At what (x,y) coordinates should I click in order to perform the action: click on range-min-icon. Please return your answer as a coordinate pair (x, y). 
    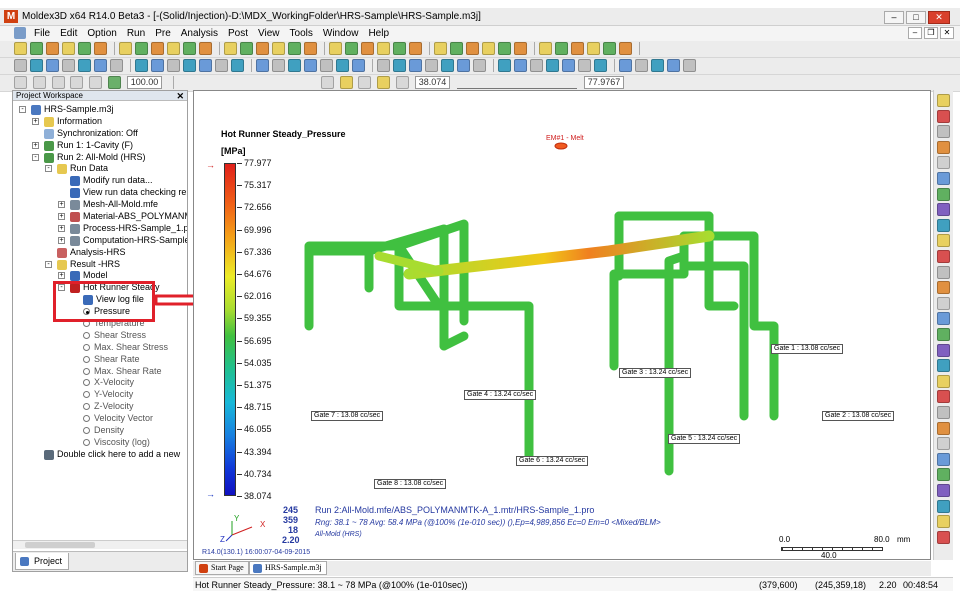
    Looking at the image, I should click on (384, 82).